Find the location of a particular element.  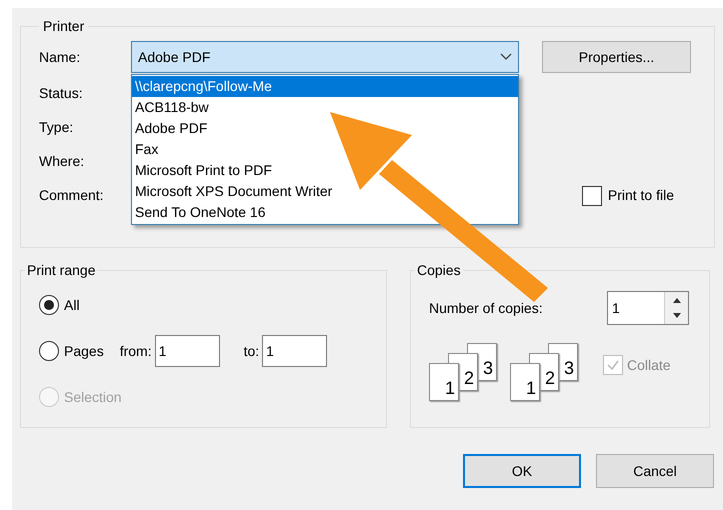

print-to-file-checkbox is located at coordinates (592, 196).